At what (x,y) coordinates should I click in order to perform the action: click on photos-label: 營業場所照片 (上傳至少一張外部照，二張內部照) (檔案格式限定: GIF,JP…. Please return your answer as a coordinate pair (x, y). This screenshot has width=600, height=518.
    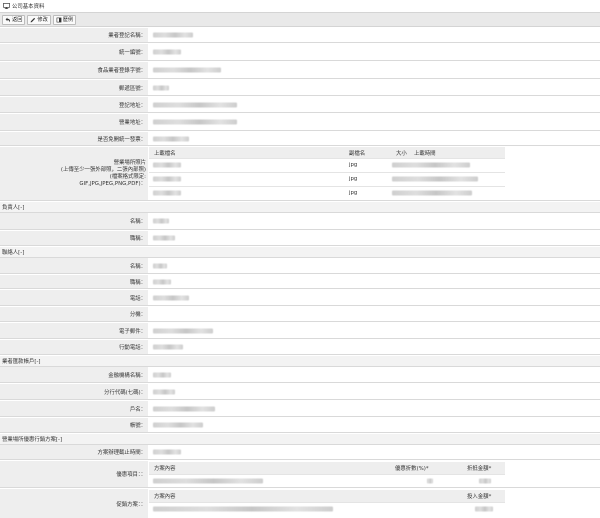
    Looking at the image, I should click on (74, 173).